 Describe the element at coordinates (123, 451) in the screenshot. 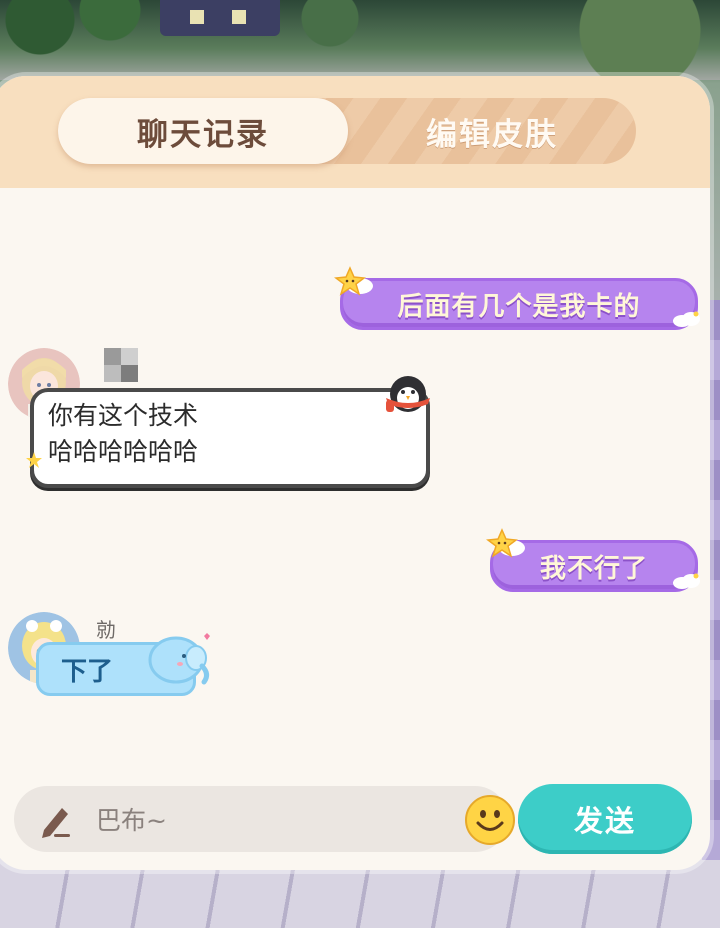

I see `message-text-line: 哈哈哈哈哈哈` at that location.